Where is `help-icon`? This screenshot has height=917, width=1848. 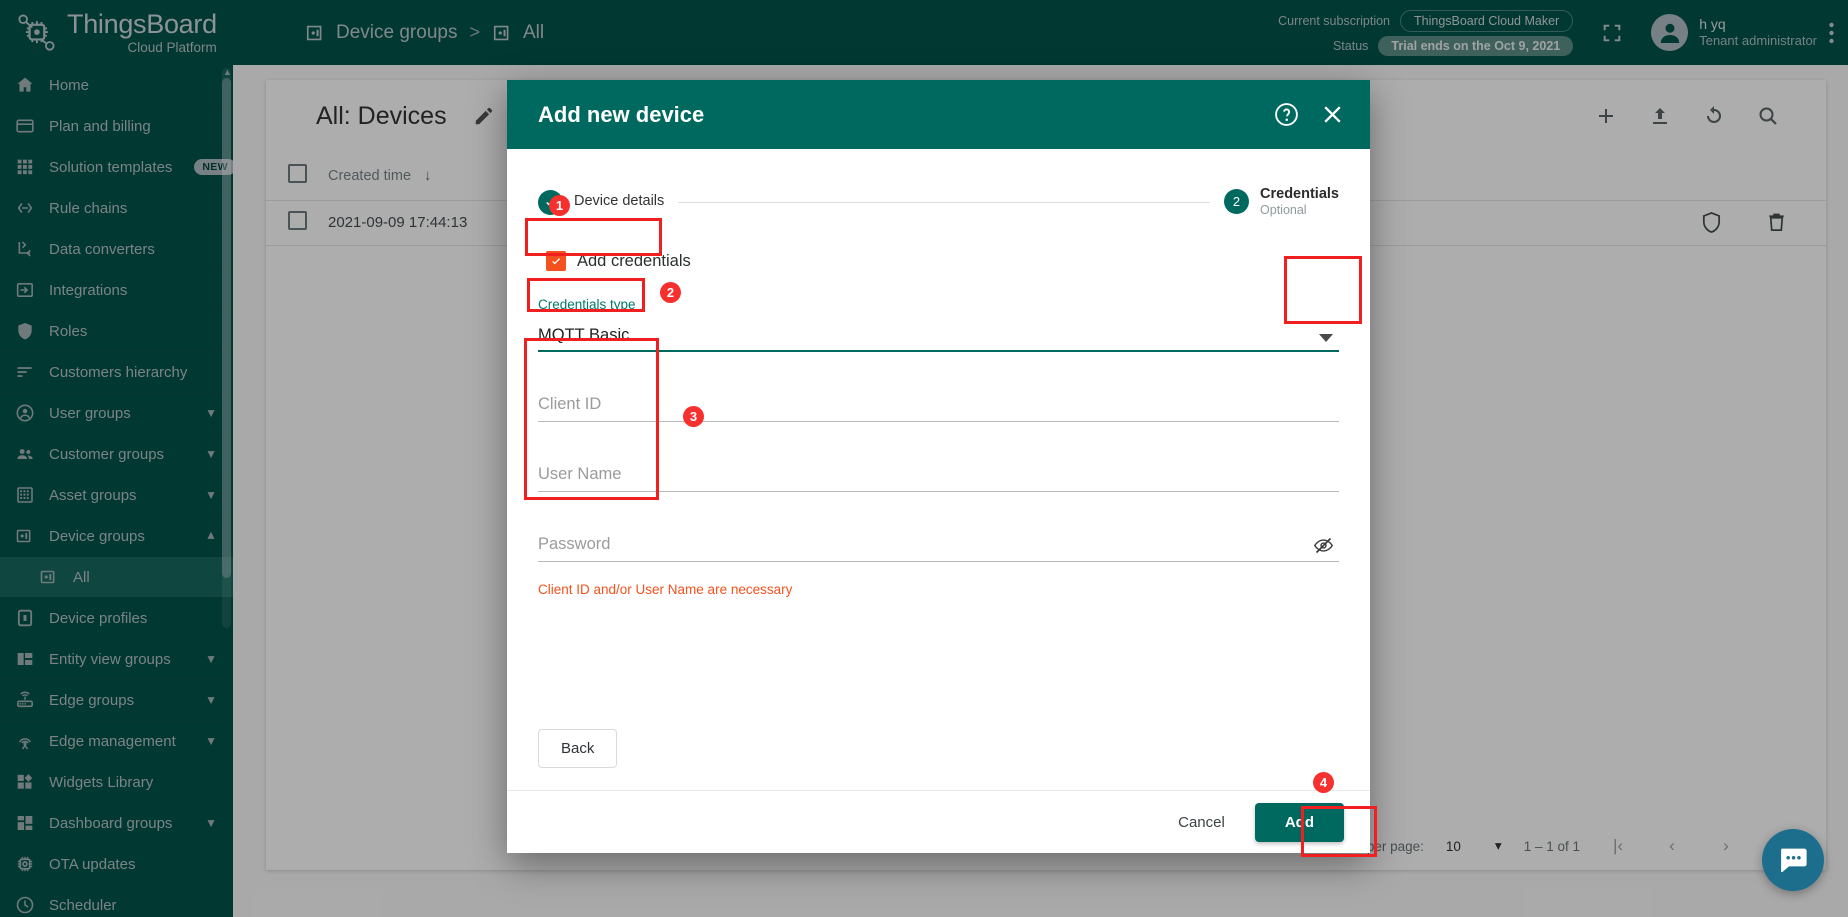 help-icon is located at coordinates (1286, 115).